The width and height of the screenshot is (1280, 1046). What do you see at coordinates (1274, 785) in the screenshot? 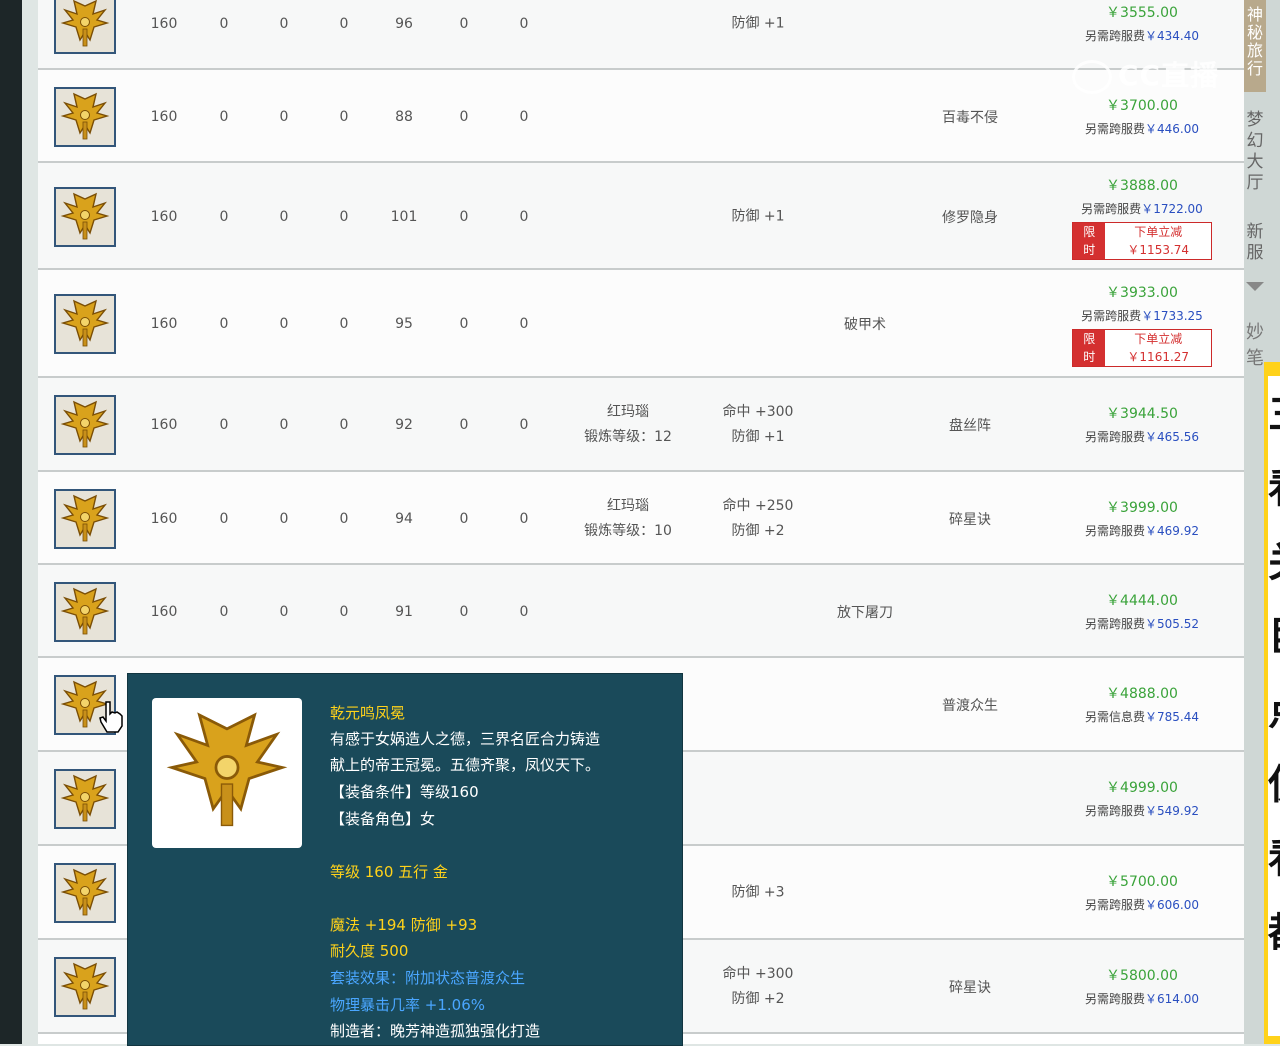
I see `promo-char: 使` at bounding box center [1274, 785].